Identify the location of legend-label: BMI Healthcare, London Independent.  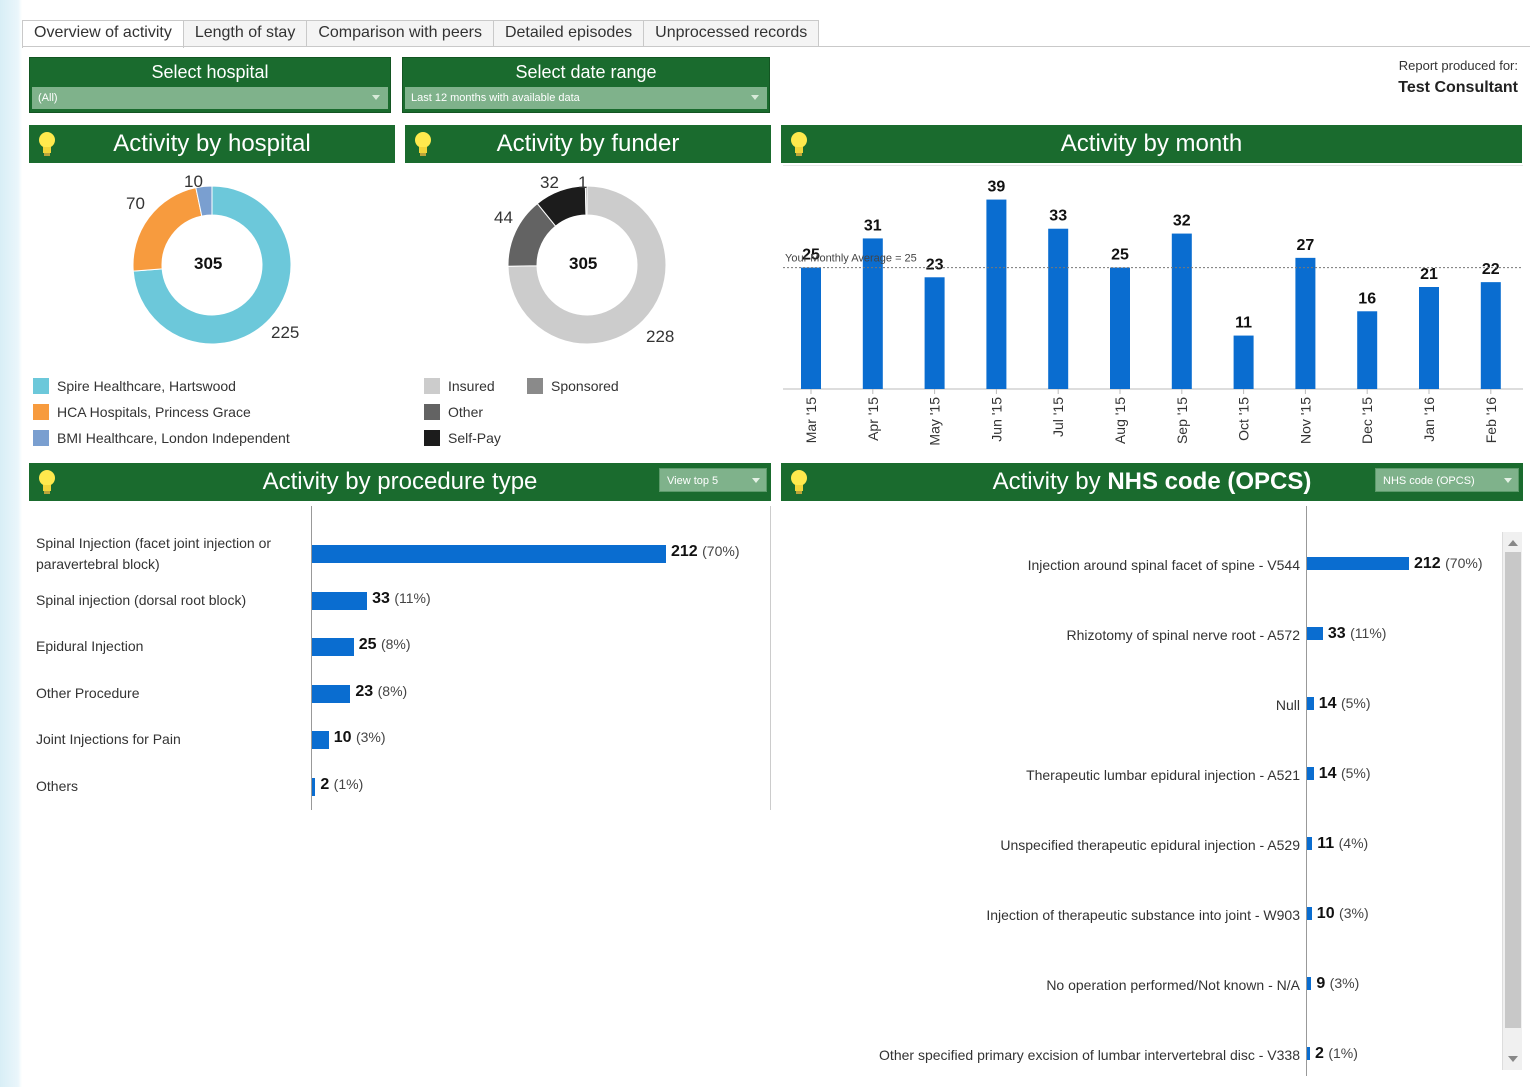
(173, 438).